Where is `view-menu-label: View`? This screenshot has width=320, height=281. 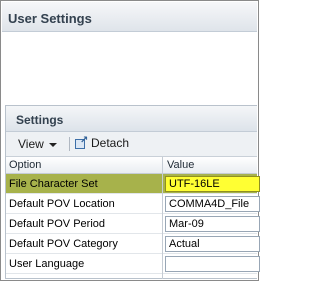 view-menu-label: View is located at coordinates (31, 144).